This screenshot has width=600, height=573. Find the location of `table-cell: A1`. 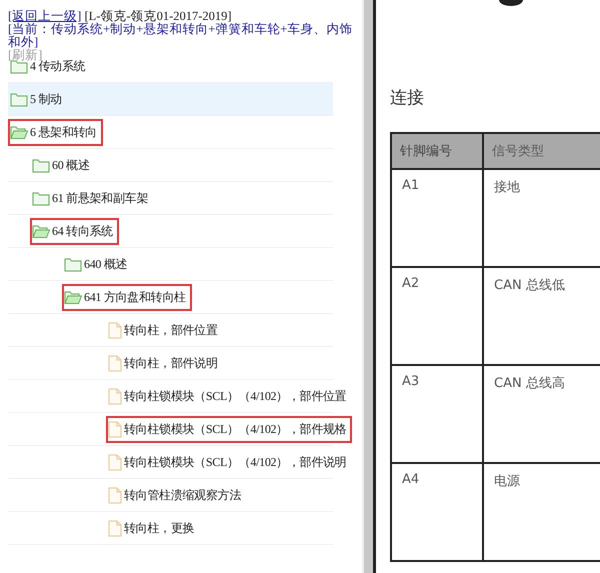

table-cell: A1 is located at coordinates (437, 218).